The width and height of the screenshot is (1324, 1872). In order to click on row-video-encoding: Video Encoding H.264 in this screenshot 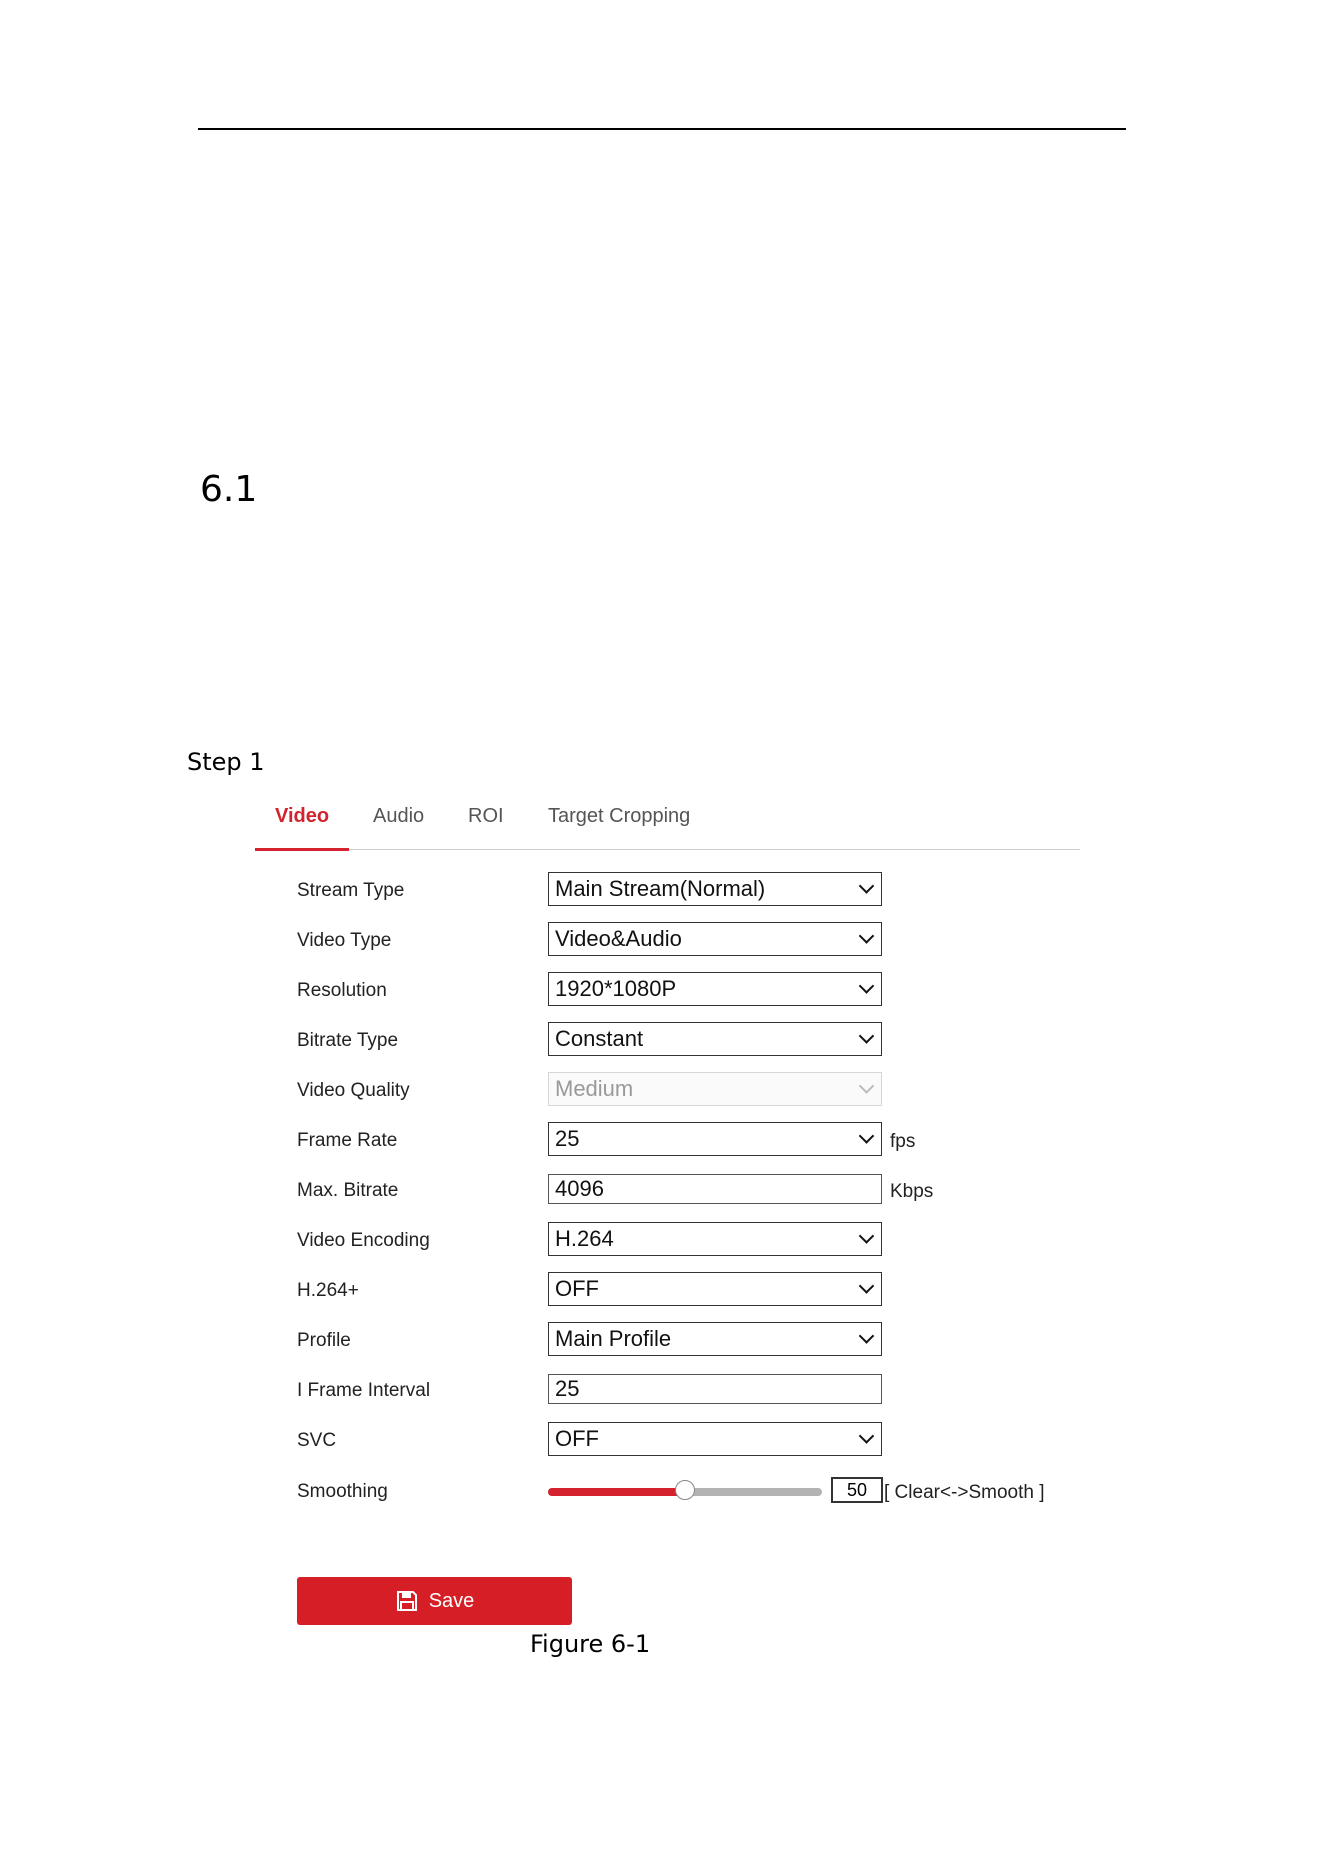, I will do `click(687, 1240)`.